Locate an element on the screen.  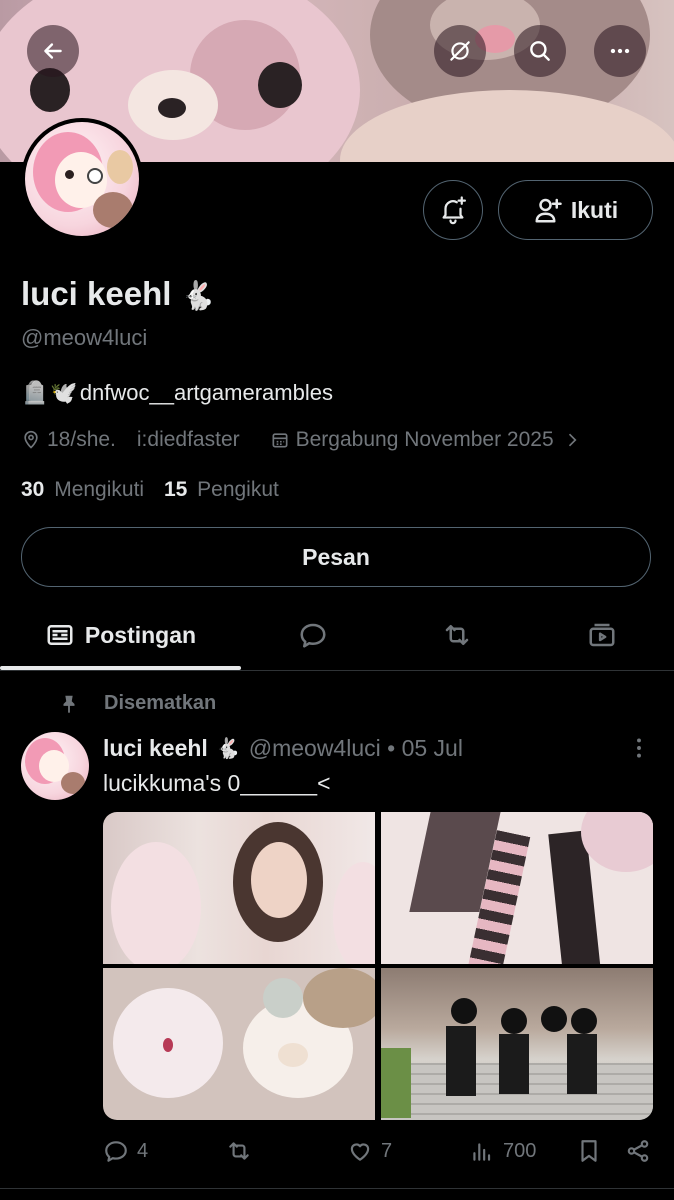
search-icon is located at coordinates (540, 51).